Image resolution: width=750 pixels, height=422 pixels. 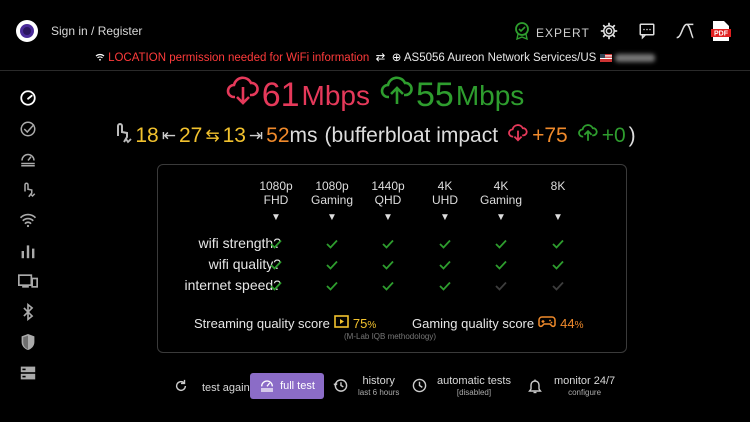 I want to click on column-header: 4K Gaming, so click(x=501, y=193).